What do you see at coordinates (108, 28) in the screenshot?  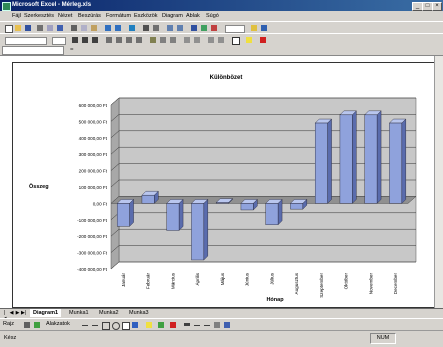 I see `undo-icon` at bounding box center [108, 28].